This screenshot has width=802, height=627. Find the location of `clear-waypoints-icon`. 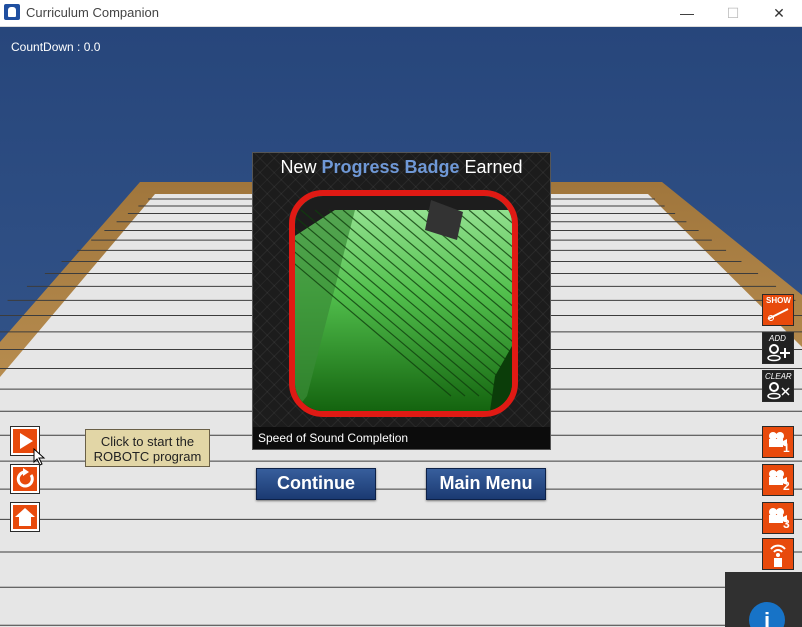

clear-waypoints-icon is located at coordinates (778, 391).